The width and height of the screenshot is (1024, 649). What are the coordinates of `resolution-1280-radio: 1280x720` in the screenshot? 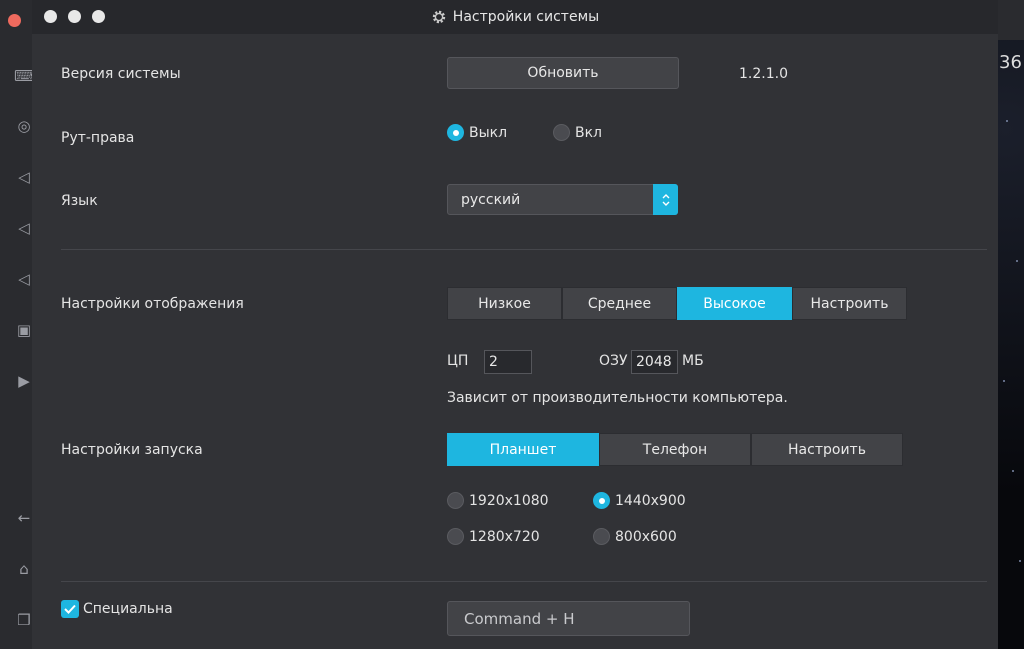 It's located at (493, 536).